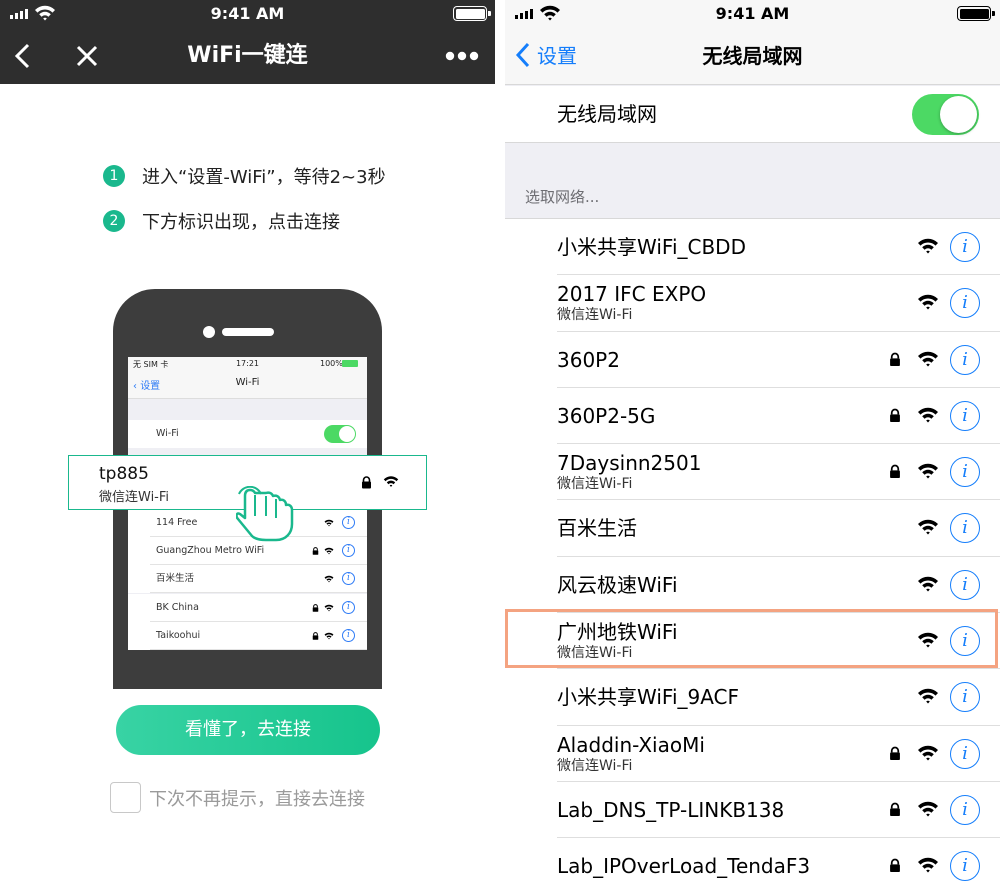 The width and height of the screenshot is (1000, 881). I want to click on network-name: 360P2, so click(588, 359).